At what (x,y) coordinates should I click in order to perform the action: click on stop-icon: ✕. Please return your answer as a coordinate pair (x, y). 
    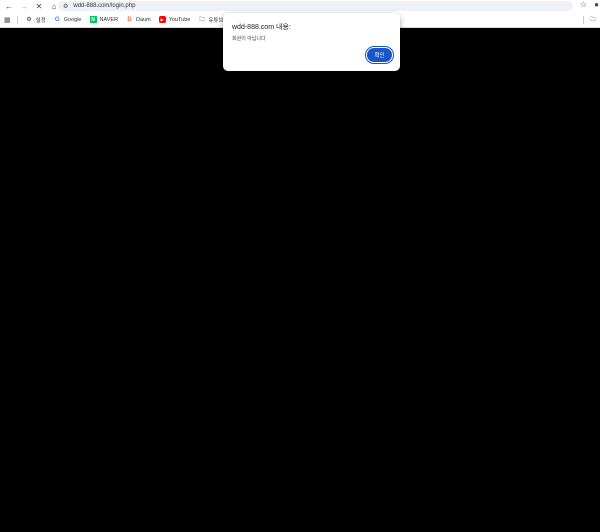
    Looking at the image, I should click on (39, 6).